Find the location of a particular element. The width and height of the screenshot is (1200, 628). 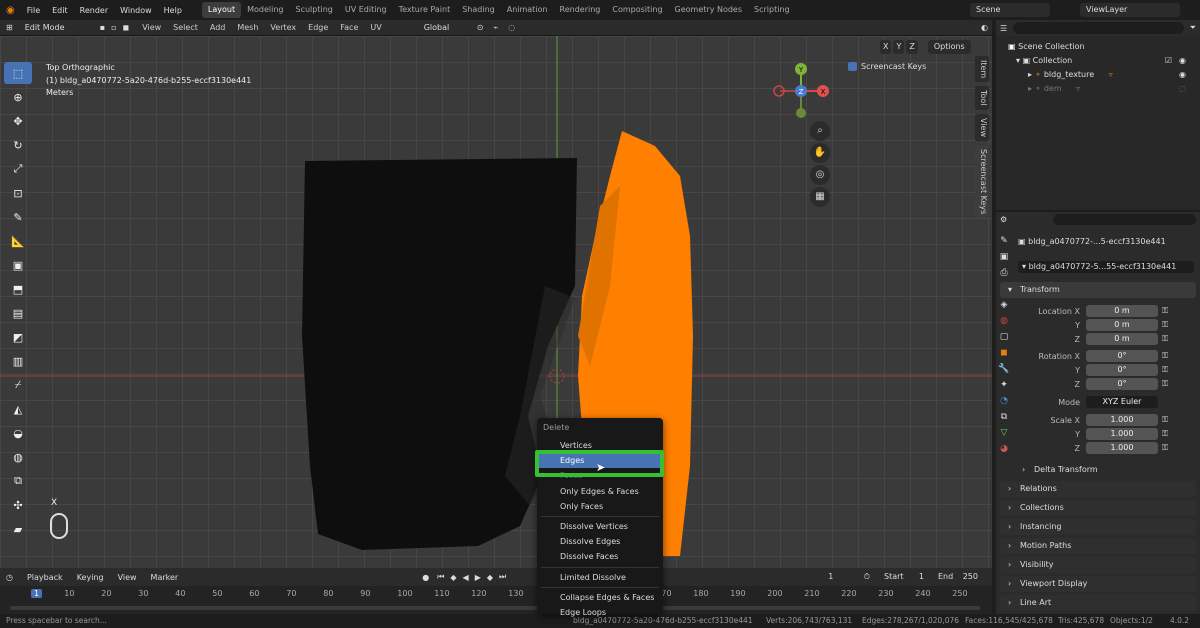

scale-tool: ⤢ is located at coordinates (18, 169).